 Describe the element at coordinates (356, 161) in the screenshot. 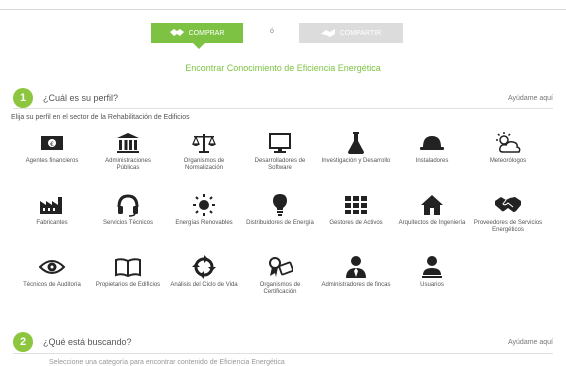

I see `profile-item: Investigación y Desarrollo` at that location.